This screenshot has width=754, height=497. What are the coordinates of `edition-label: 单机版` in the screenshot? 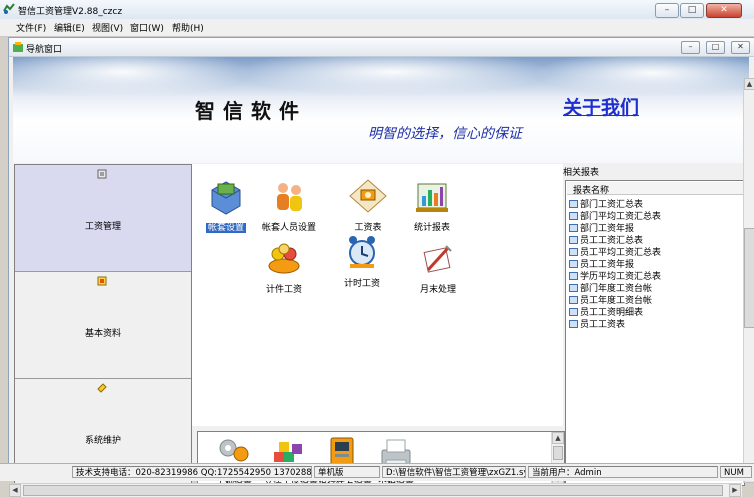 It's located at (347, 472).